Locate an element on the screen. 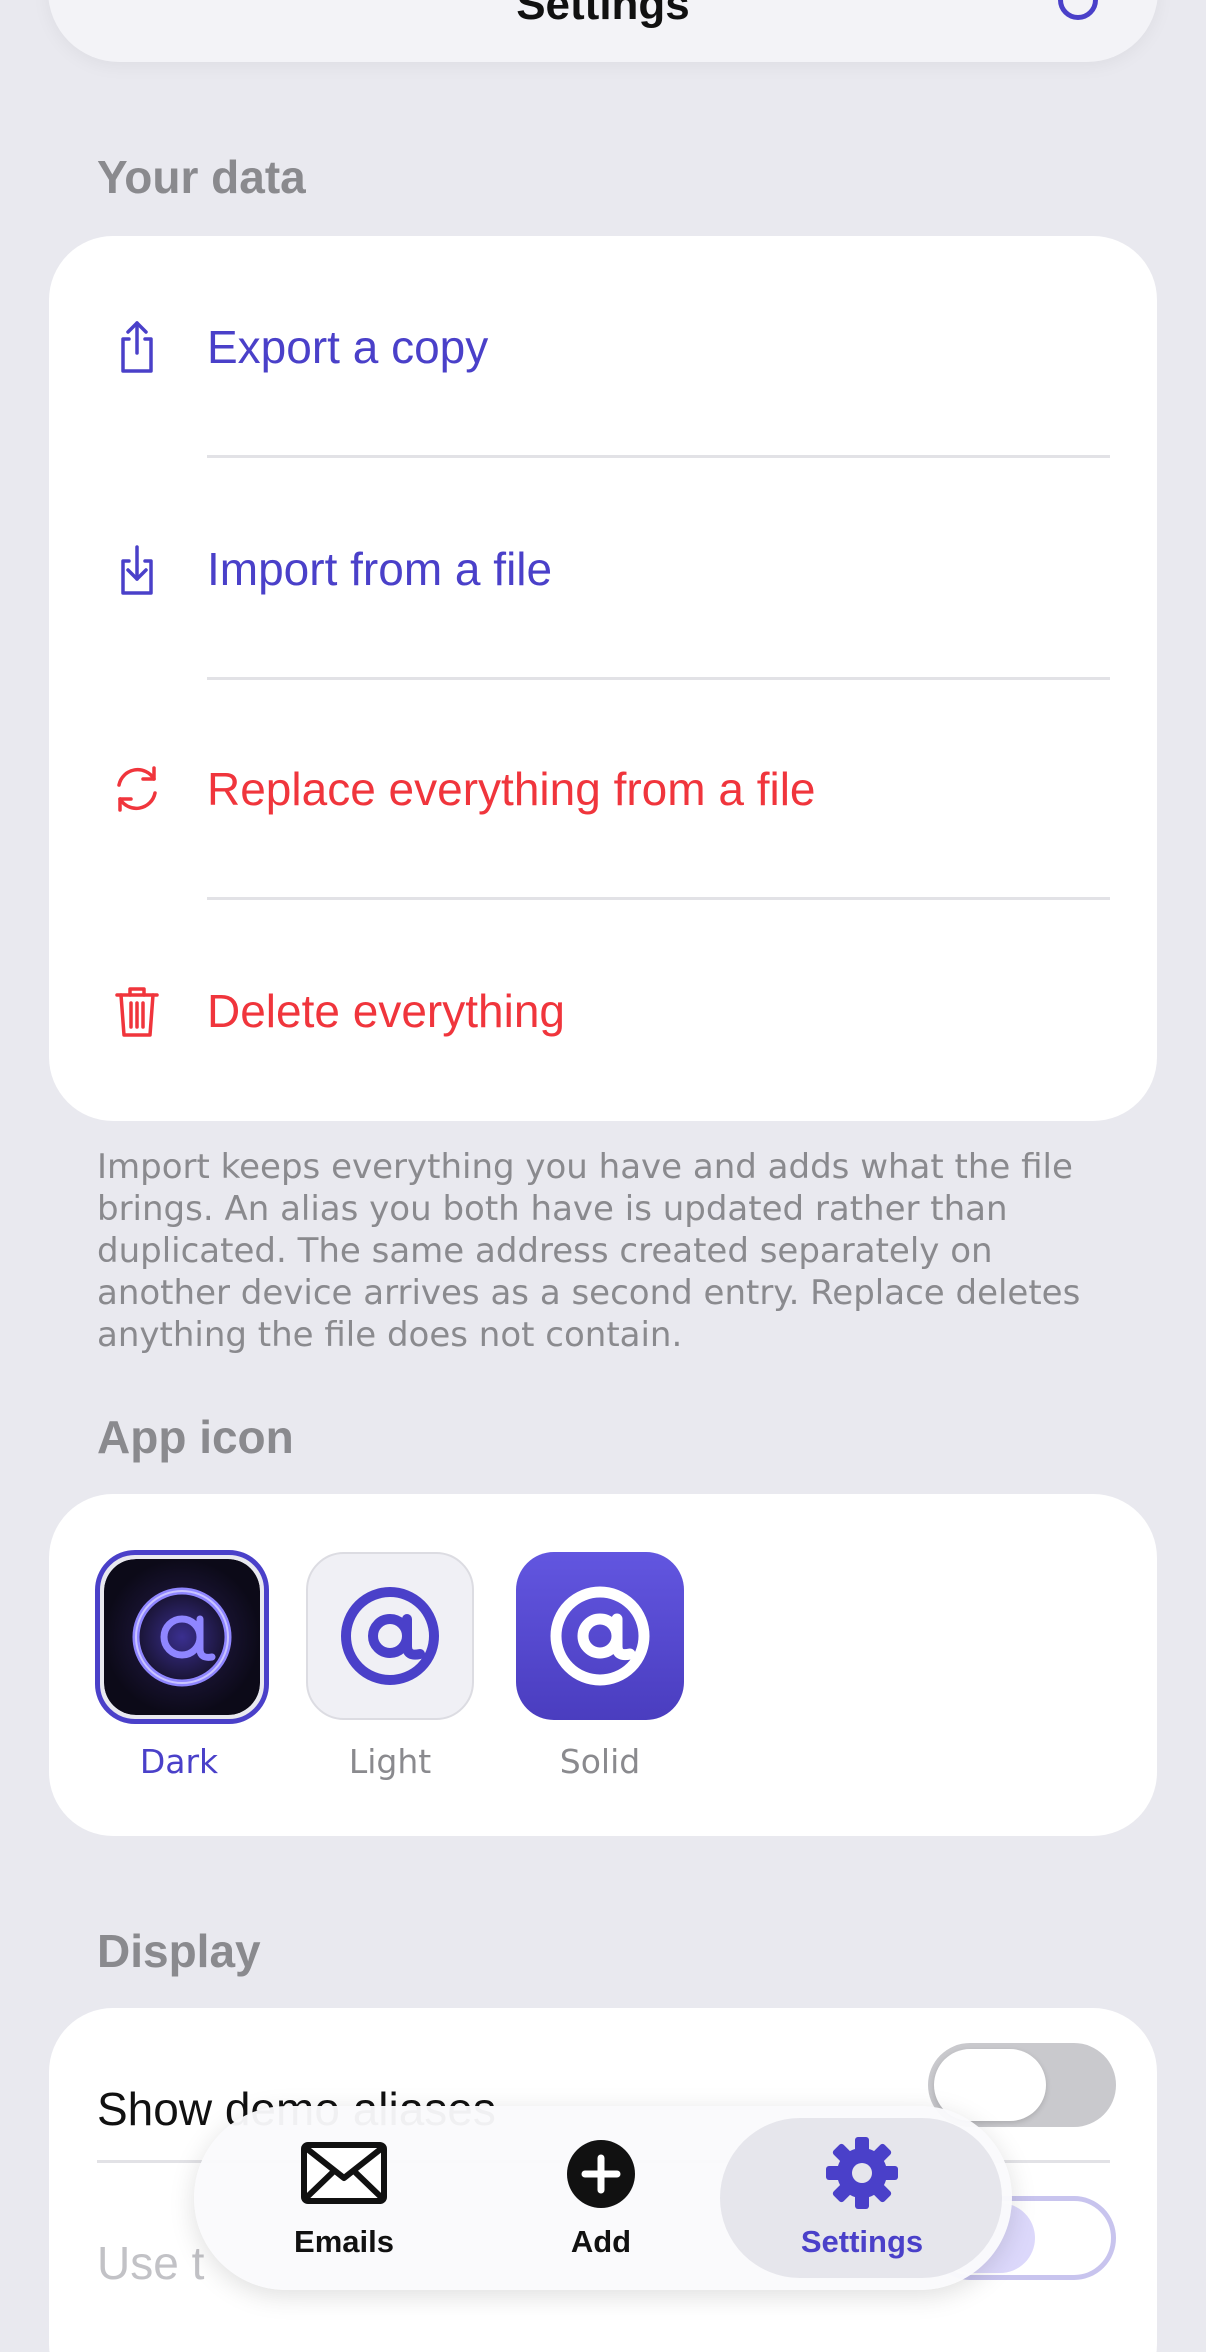 This screenshot has width=1206, height=2352. tab-settings: Settings is located at coordinates (862, 2198).